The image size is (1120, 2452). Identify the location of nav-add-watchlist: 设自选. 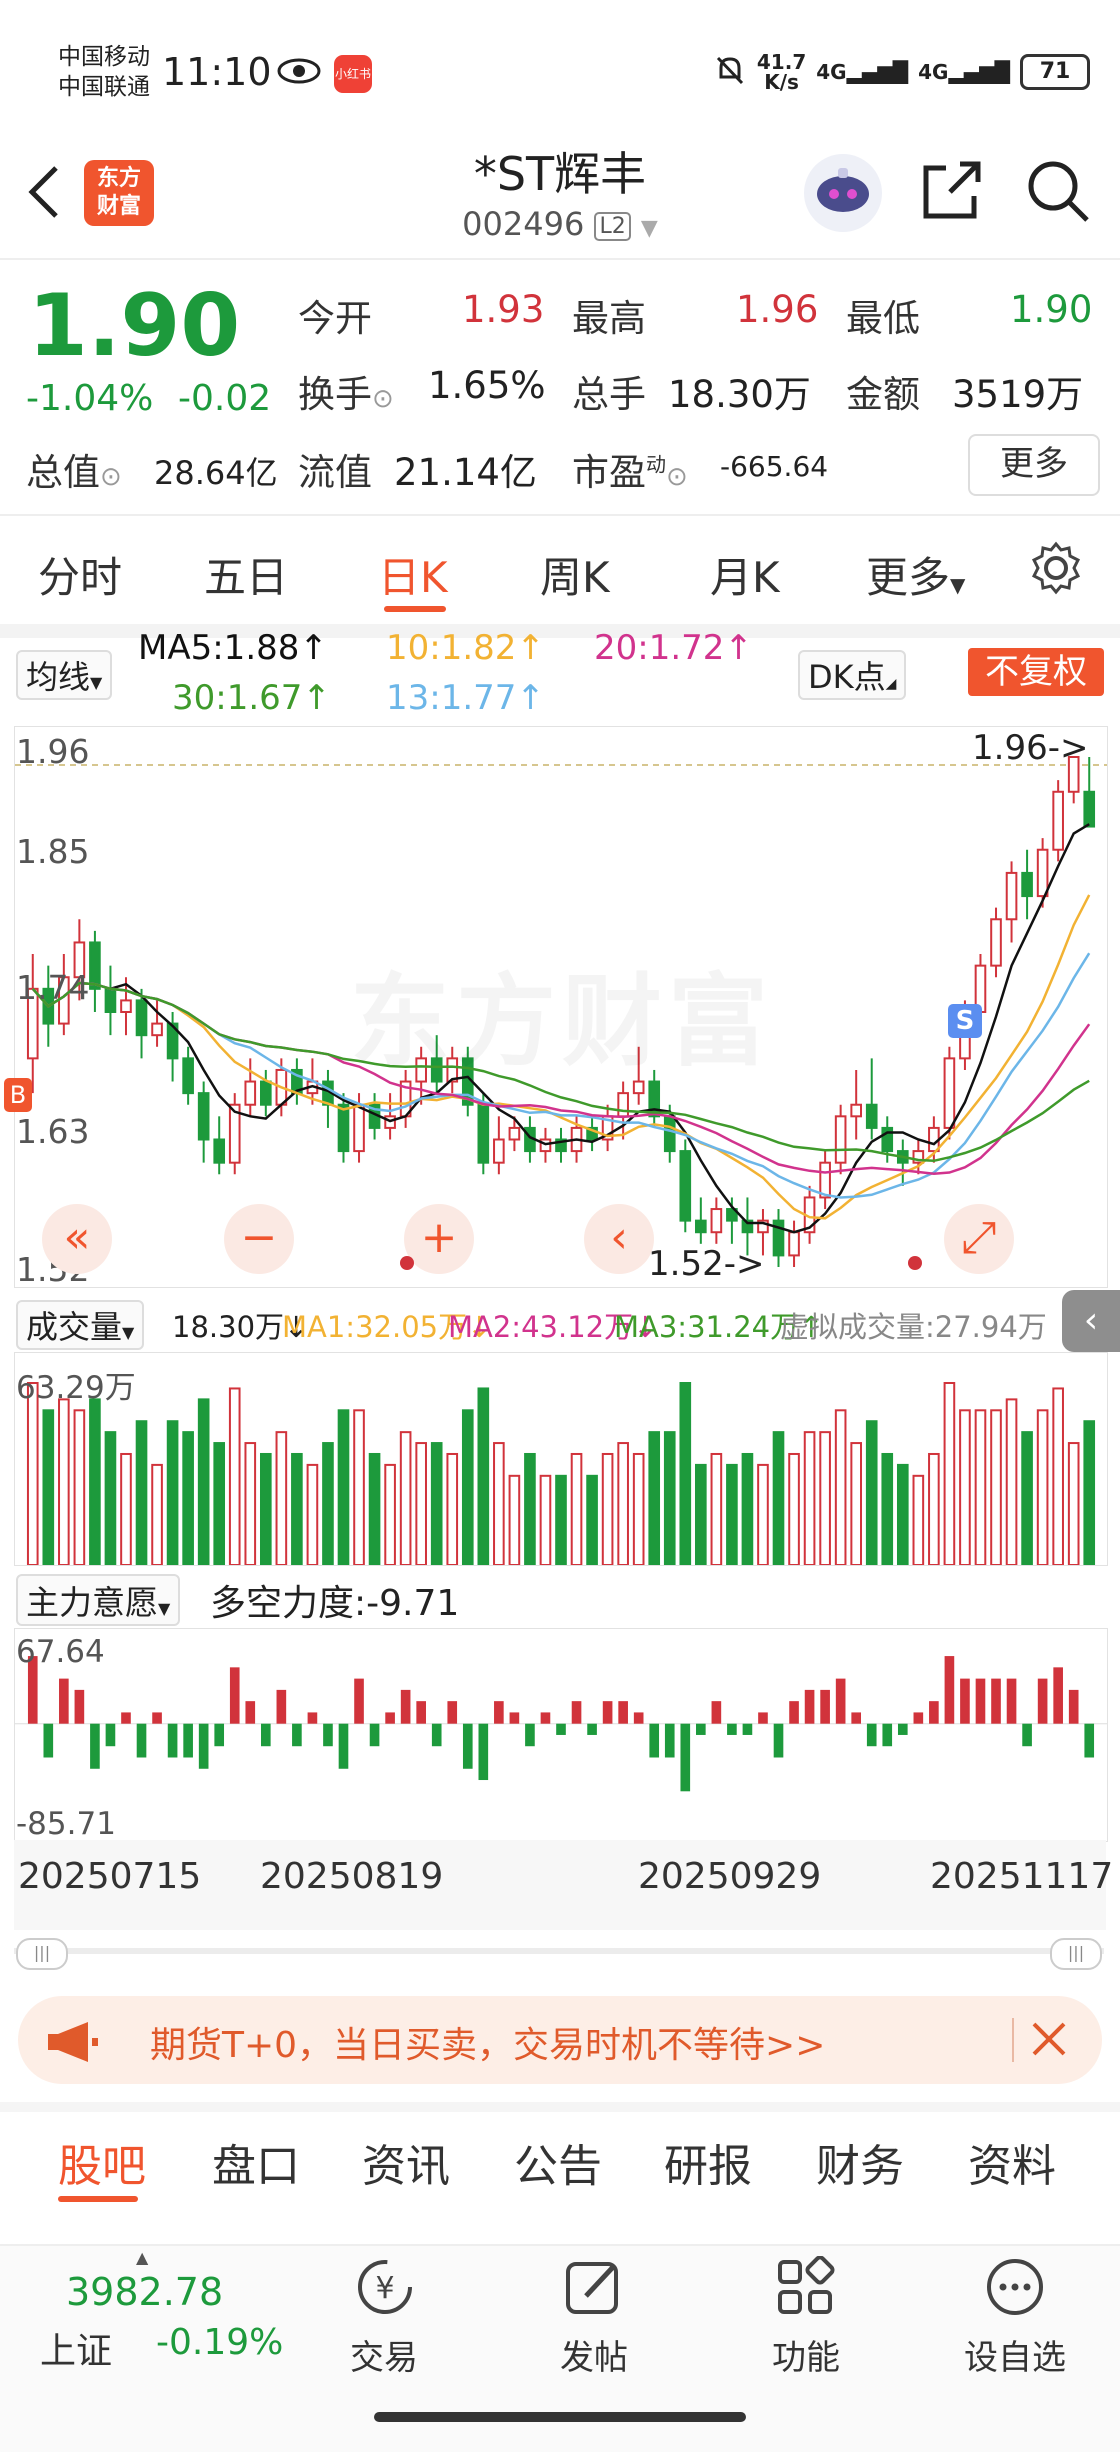
(1015, 2354).